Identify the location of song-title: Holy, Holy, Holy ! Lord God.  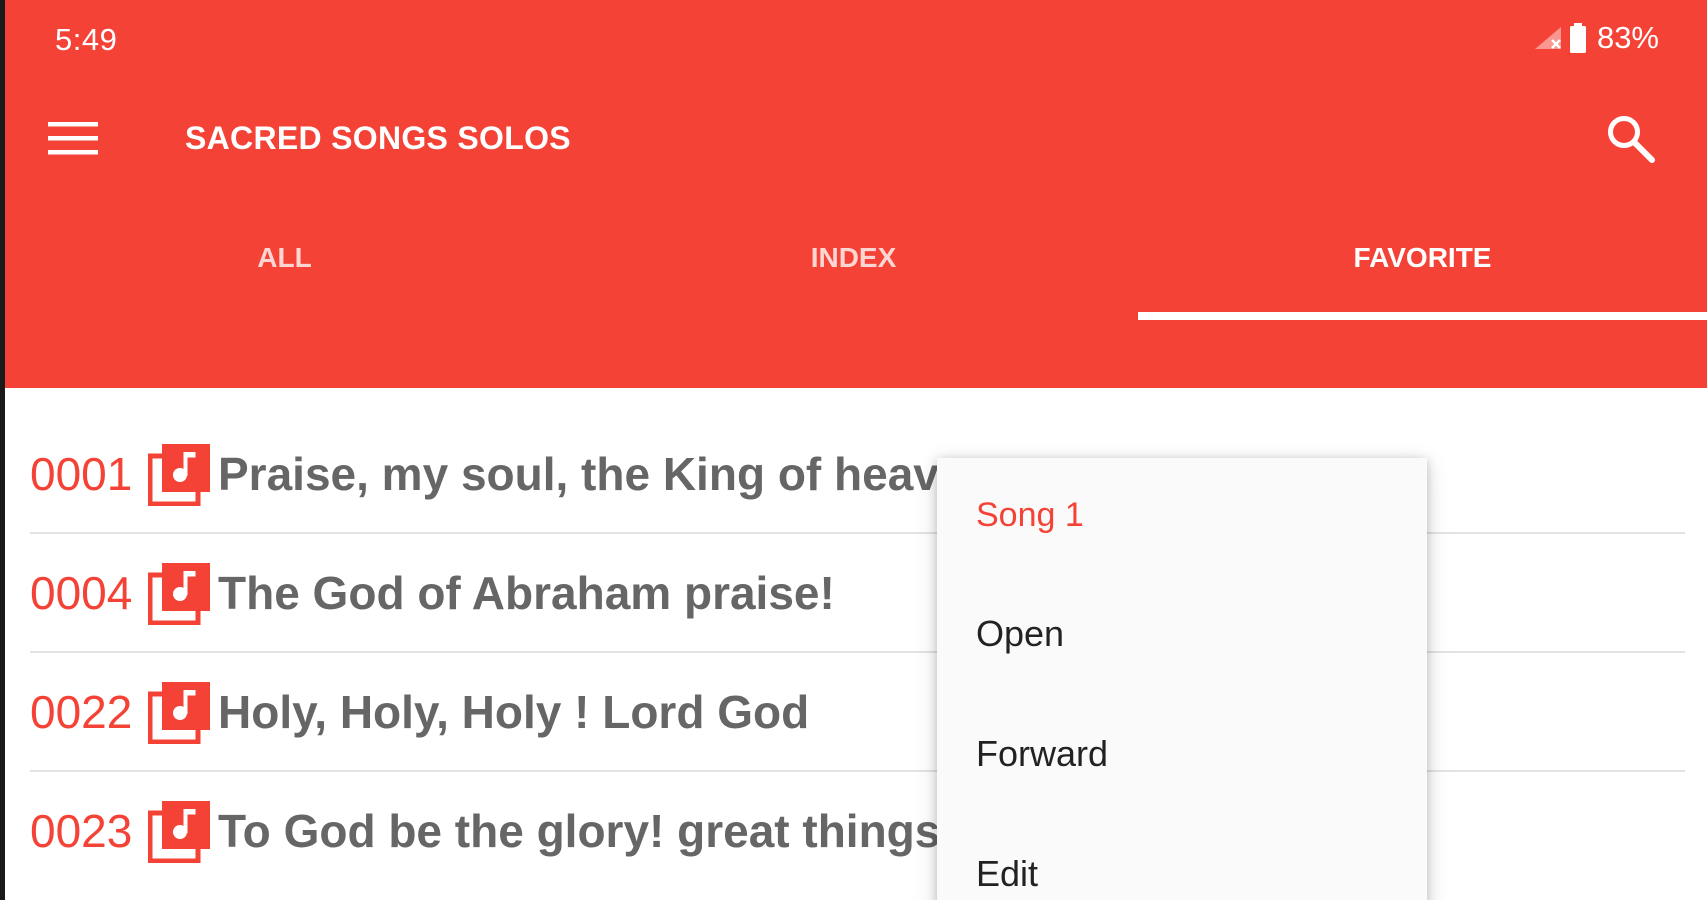
(514, 711).